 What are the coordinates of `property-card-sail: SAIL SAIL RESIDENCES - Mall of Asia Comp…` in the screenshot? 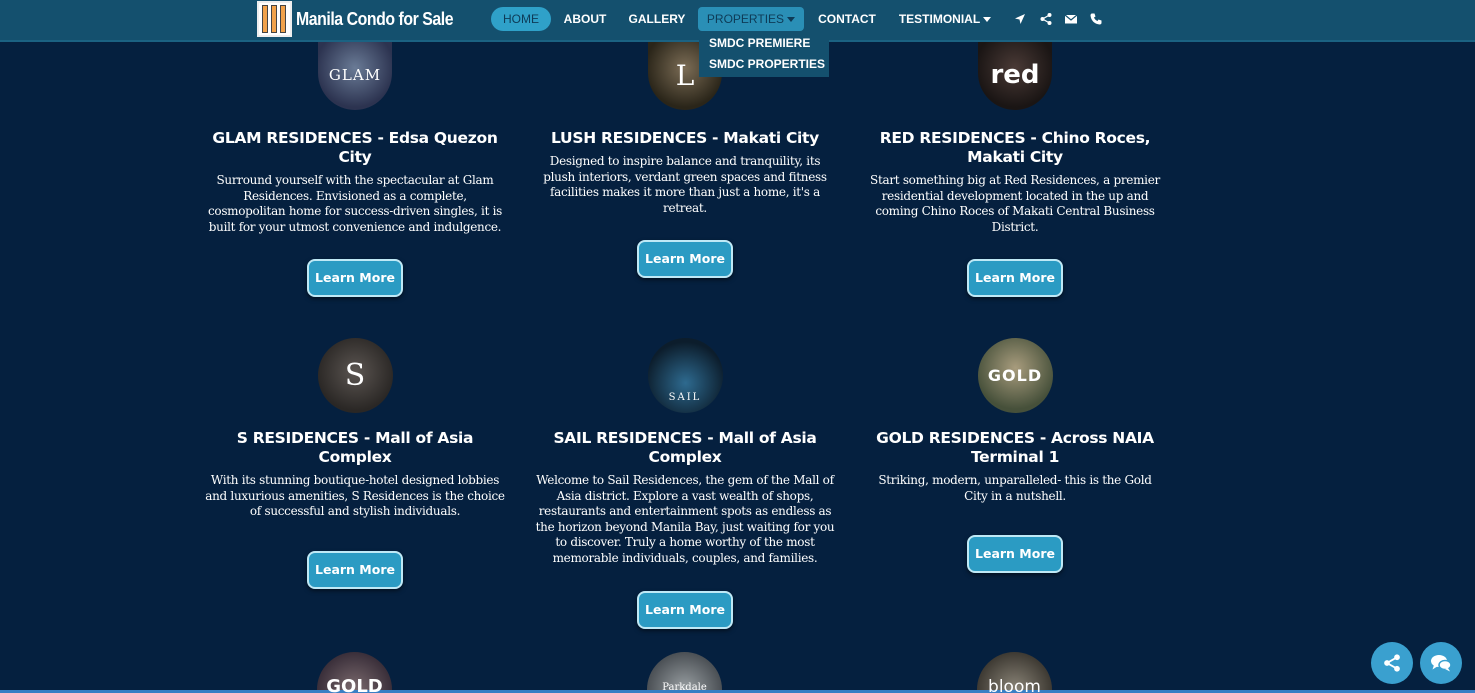 It's located at (685, 483).